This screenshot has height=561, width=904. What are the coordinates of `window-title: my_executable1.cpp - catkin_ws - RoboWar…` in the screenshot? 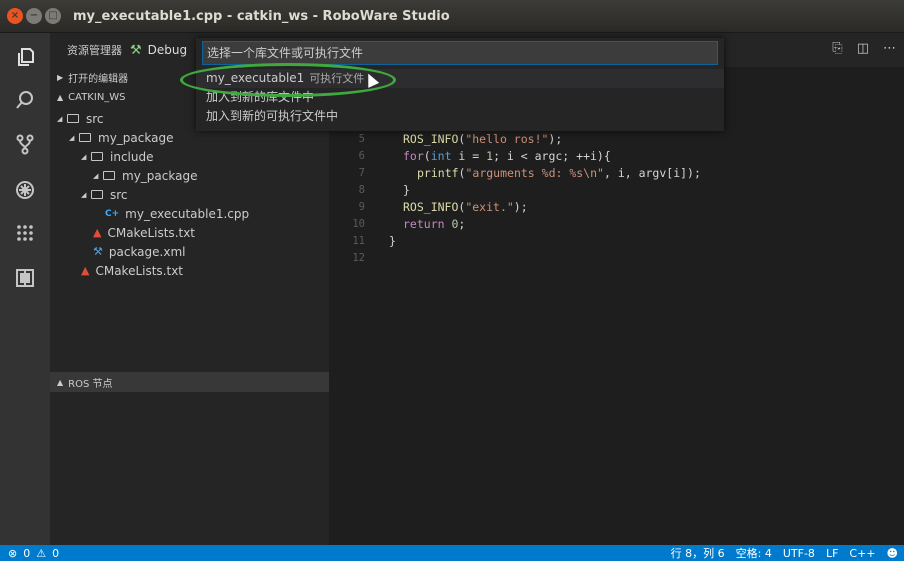 It's located at (261, 16).